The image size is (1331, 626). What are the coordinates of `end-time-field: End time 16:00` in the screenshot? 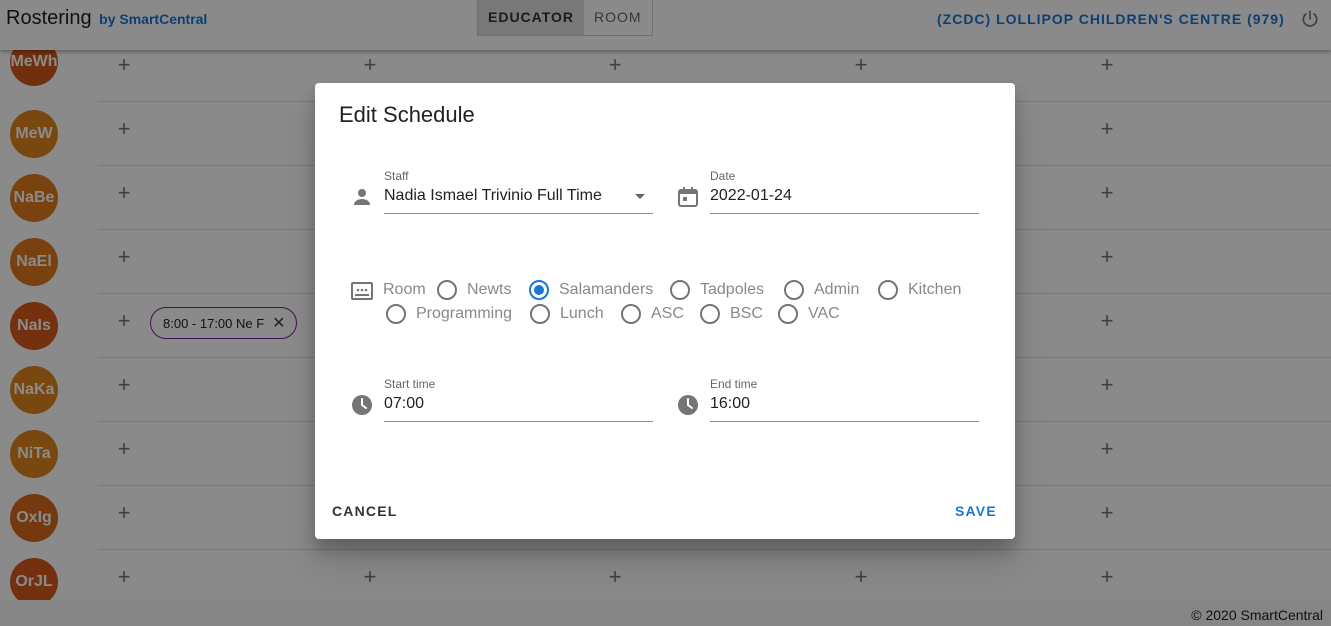 It's located at (844, 399).